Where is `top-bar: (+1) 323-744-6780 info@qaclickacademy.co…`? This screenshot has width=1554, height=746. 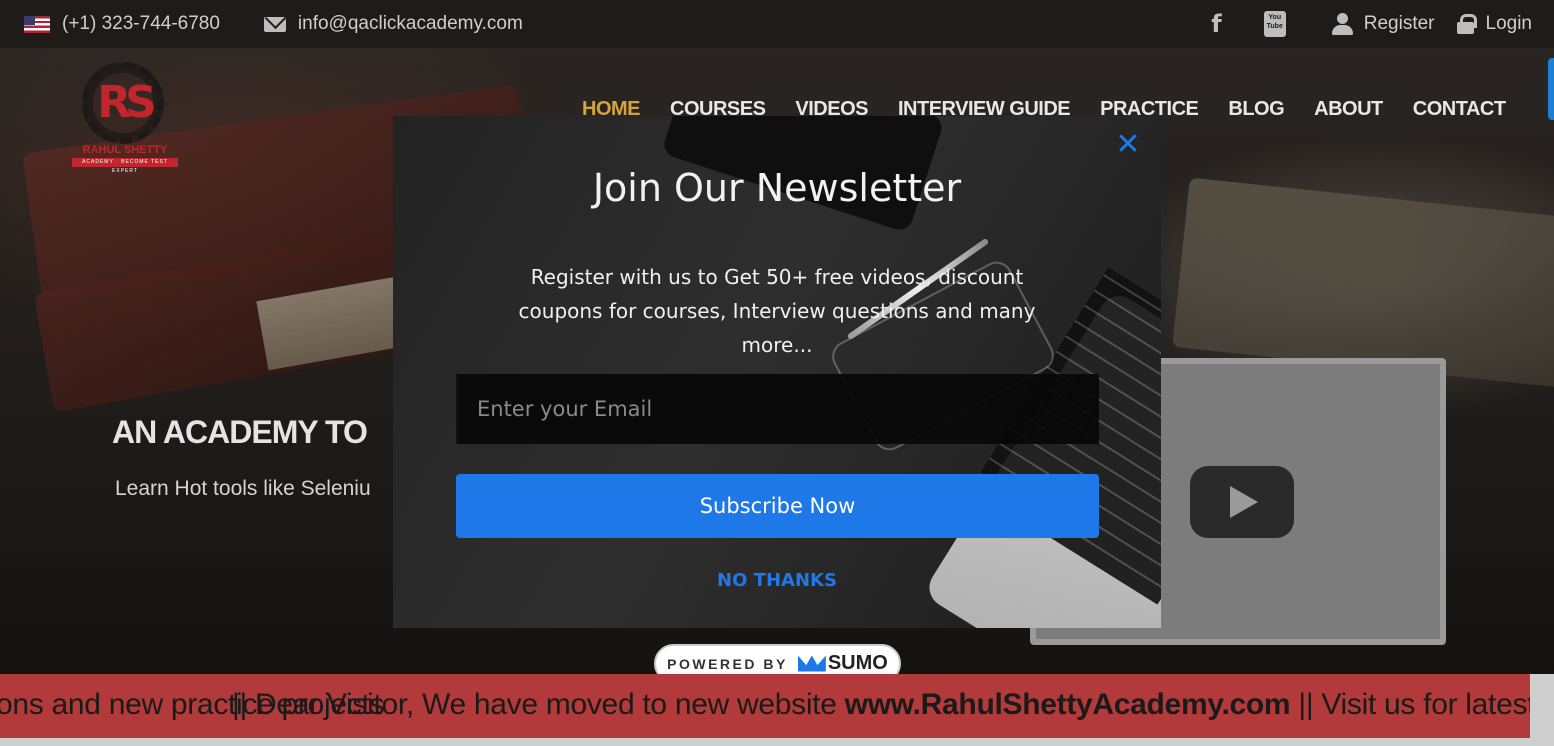 top-bar: (+1) 323-744-6780 info@qaclickacademy.co… is located at coordinates (777, 24).